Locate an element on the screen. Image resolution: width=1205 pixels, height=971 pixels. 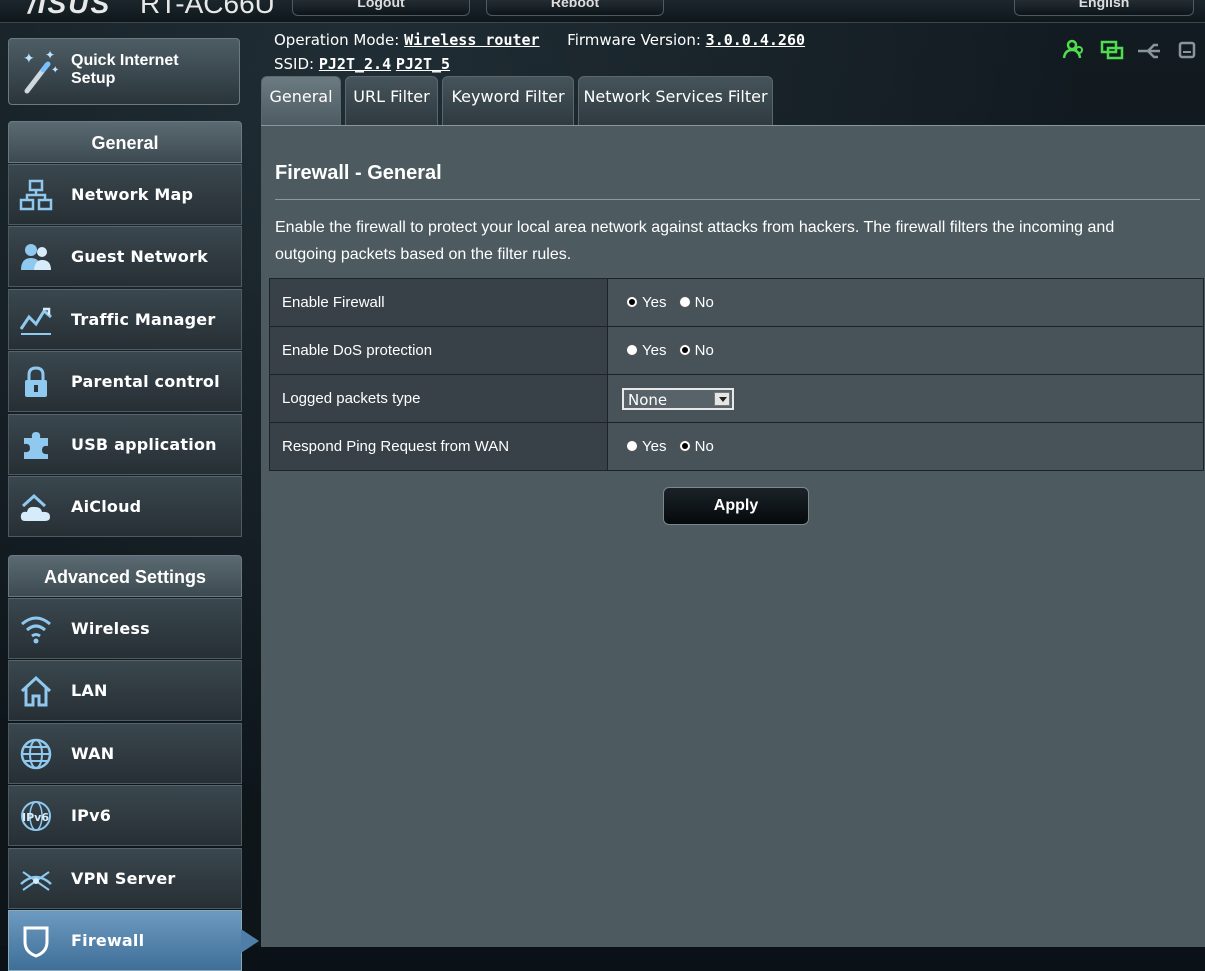
language-select: English is located at coordinates (1104, 8).